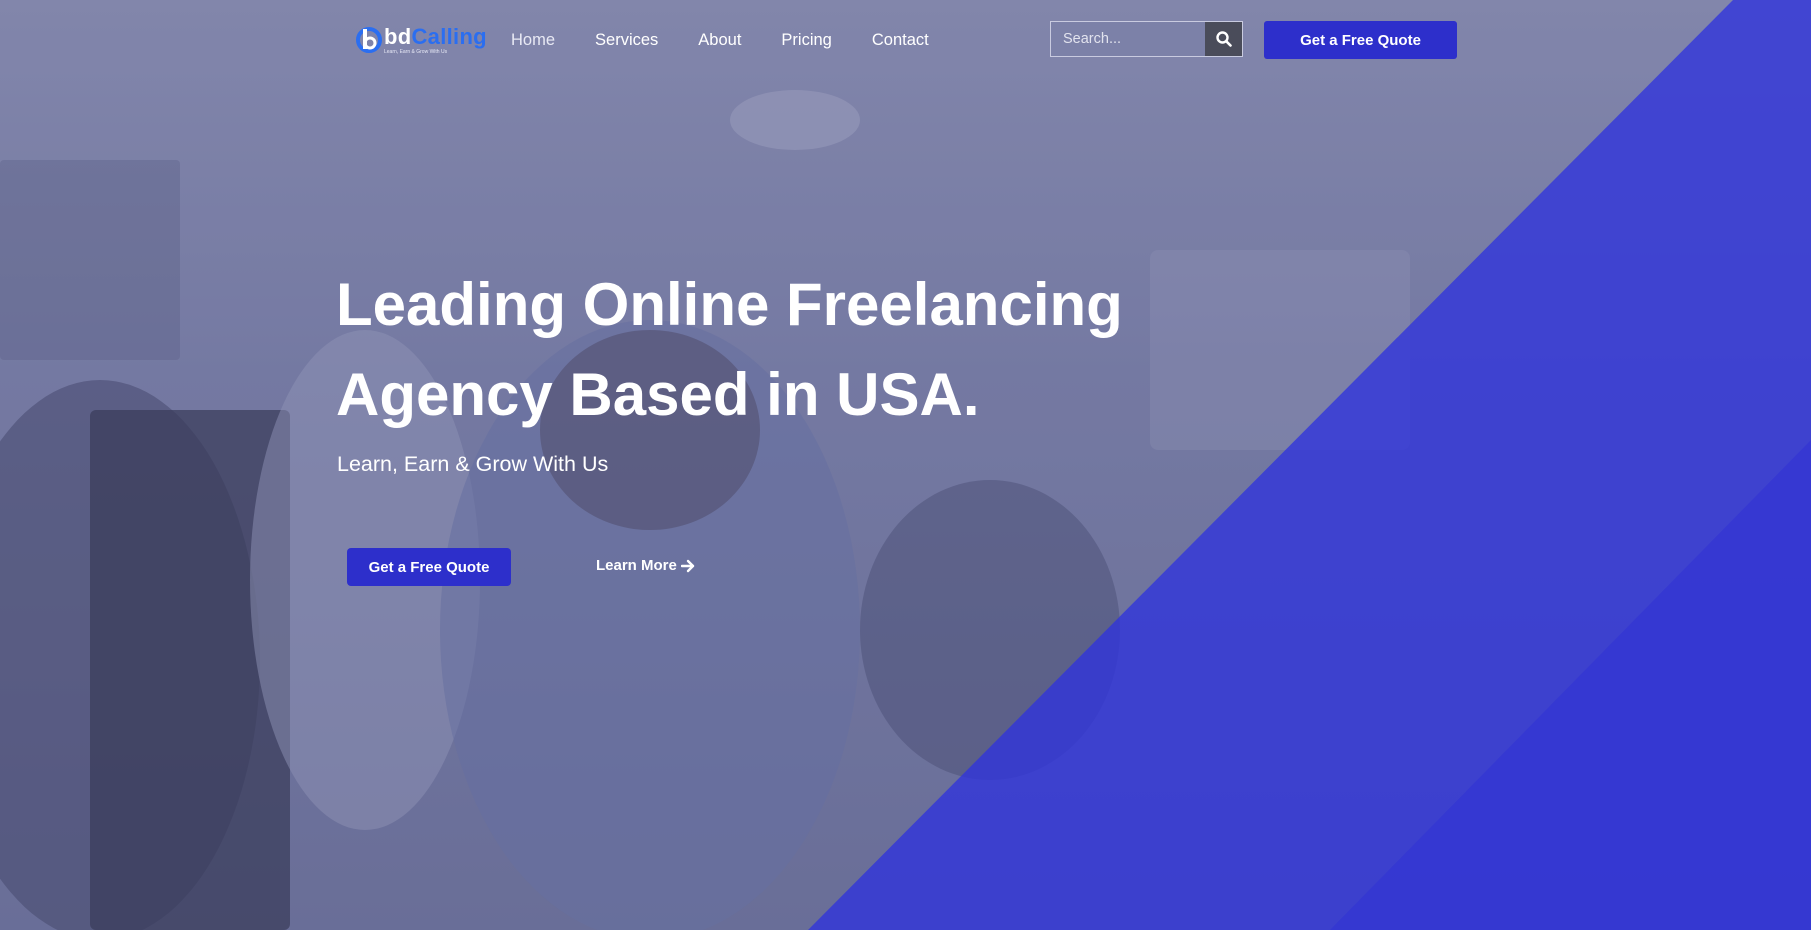 The width and height of the screenshot is (1811, 930). What do you see at coordinates (473, 464) in the screenshot?
I see `hero-subheadline: Learn, Earn & Grow With Us` at bounding box center [473, 464].